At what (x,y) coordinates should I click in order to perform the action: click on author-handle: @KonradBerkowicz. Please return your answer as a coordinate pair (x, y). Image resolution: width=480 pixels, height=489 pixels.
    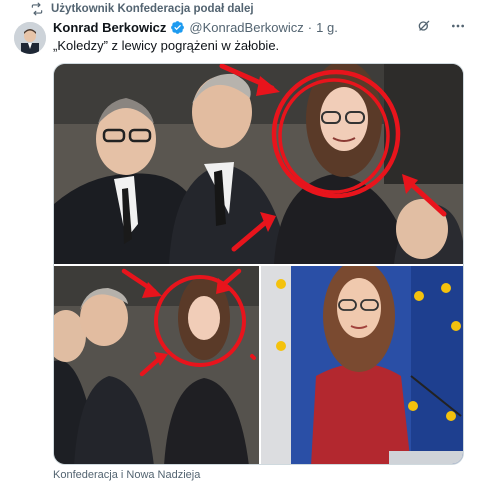
    Looking at the image, I should click on (246, 27).